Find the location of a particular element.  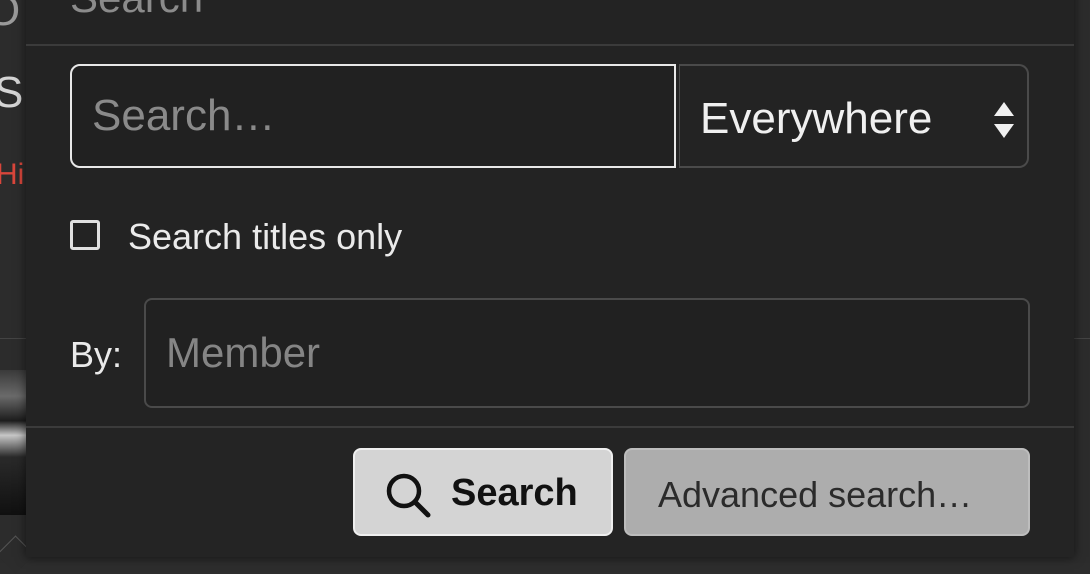

background-link-fragment: Hi is located at coordinates (12, 174).